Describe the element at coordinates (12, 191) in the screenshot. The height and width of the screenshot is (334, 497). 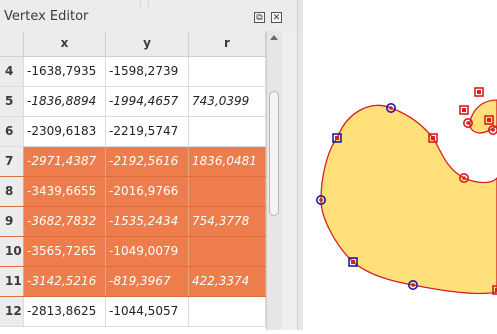
I see `row-index: 8` at that location.